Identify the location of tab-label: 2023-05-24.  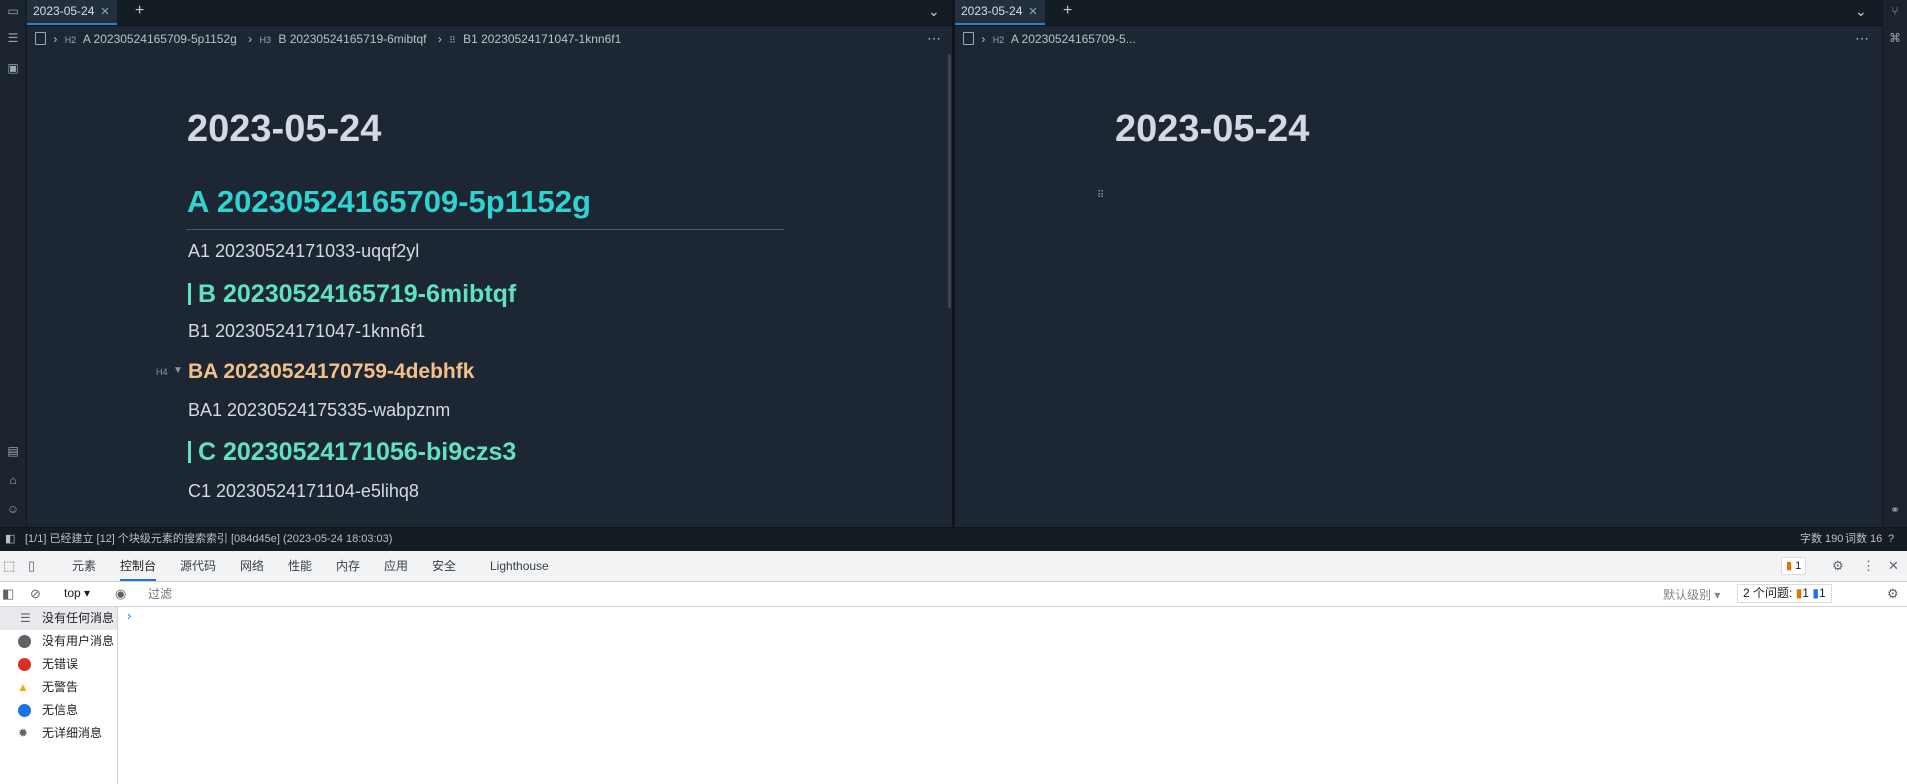
(64, 11).